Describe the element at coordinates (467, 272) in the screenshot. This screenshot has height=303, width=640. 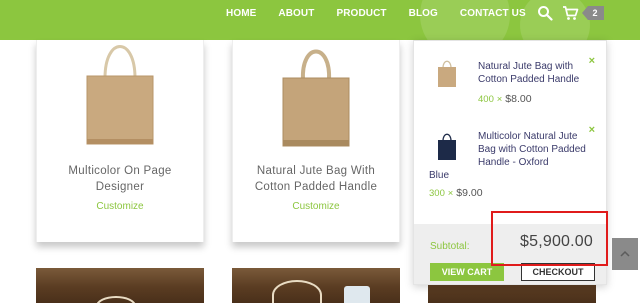
I see `view-cart-button: VIEW CART` at that location.